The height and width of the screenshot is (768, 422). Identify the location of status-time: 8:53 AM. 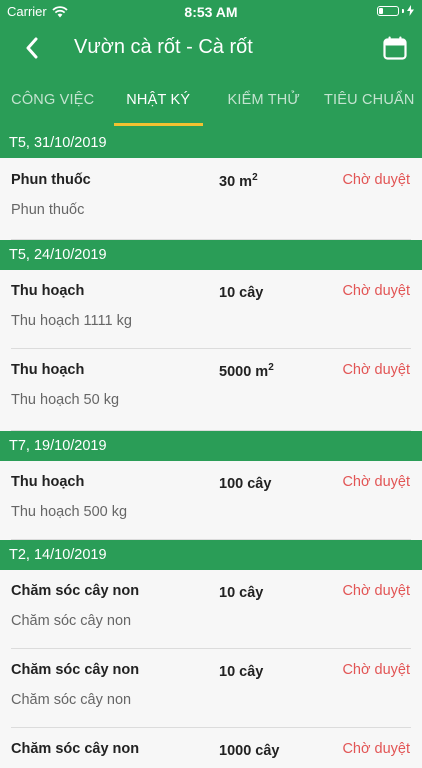
(211, 12).